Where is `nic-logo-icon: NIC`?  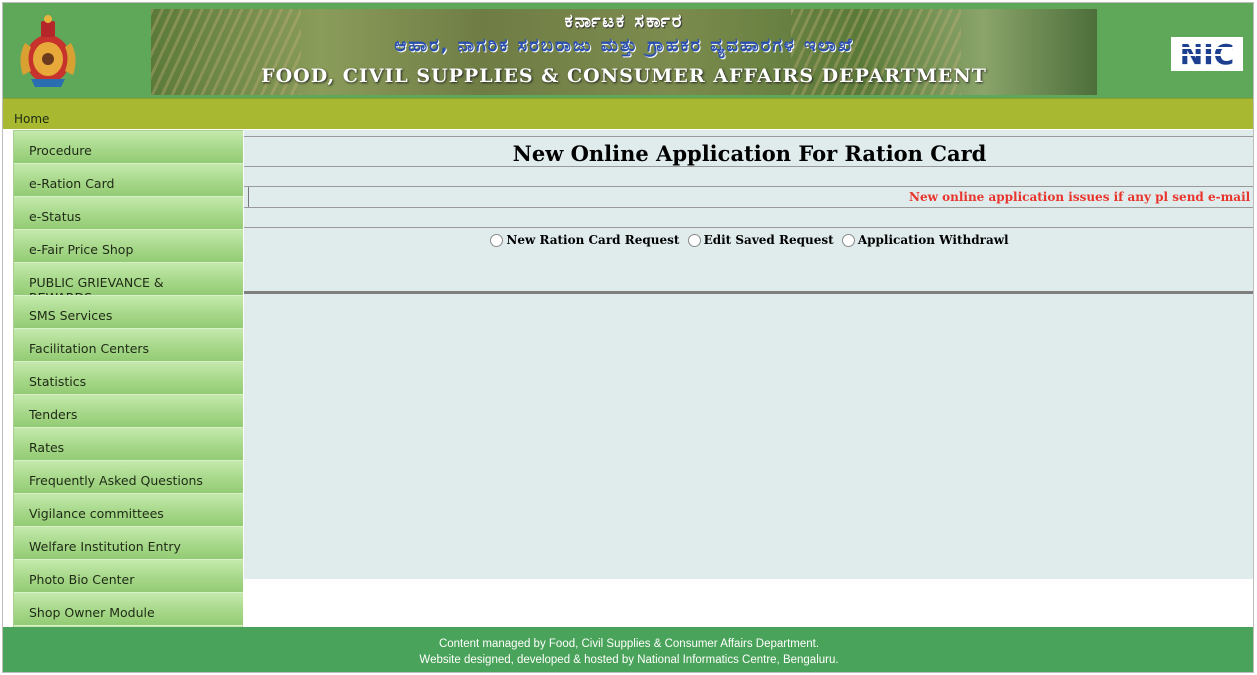
nic-logo-icon: NIC is located at coordinates (1207, 54).